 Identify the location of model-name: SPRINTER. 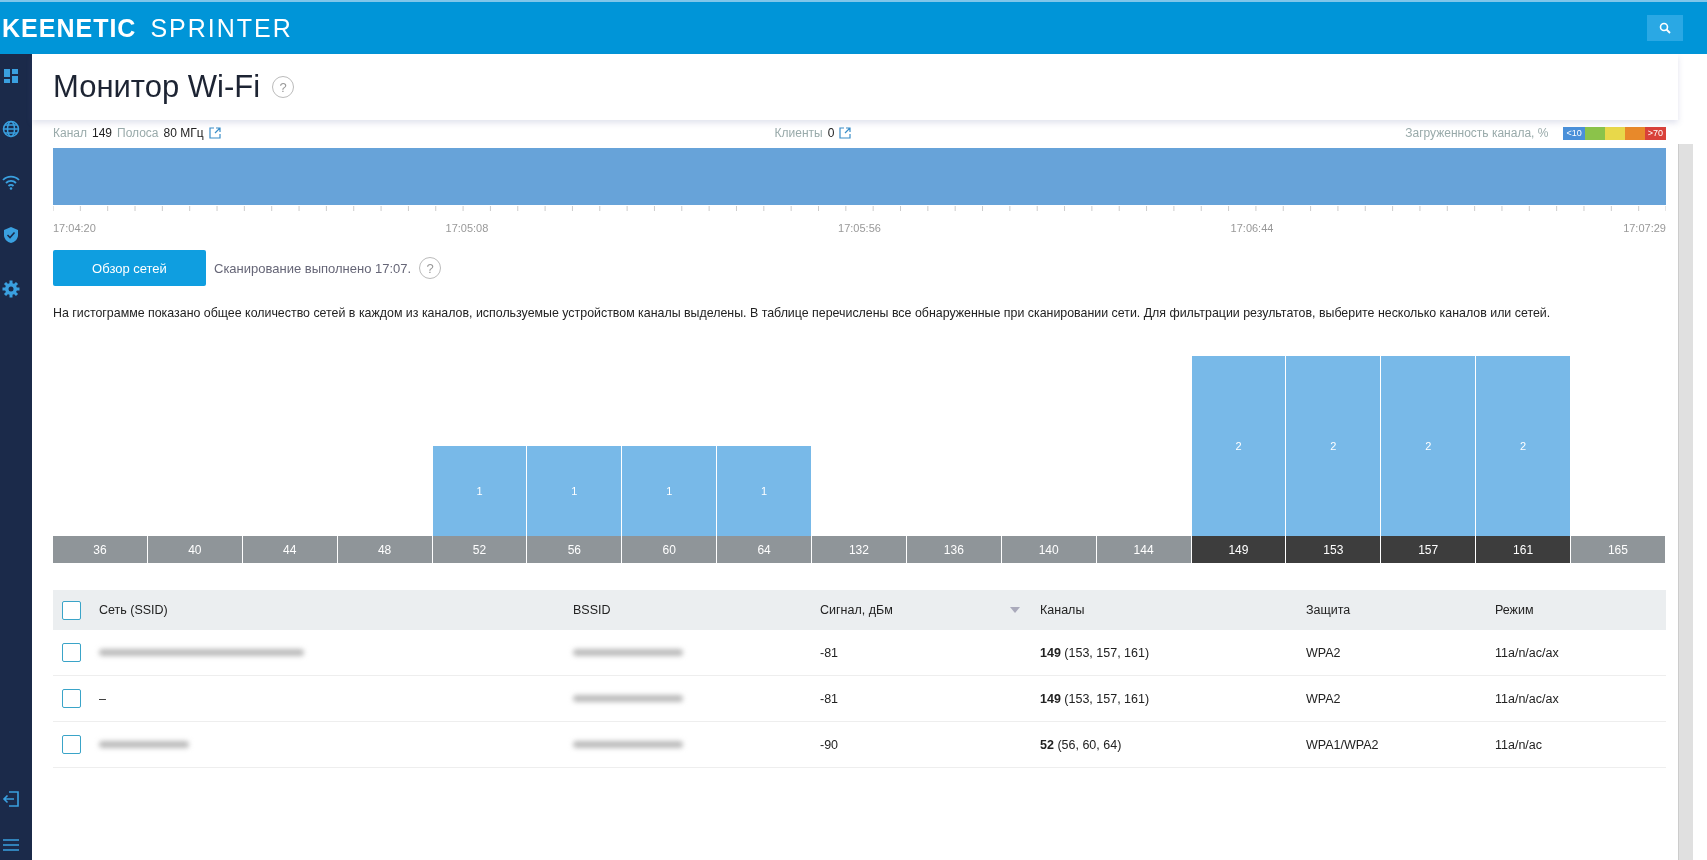
(221, 28).